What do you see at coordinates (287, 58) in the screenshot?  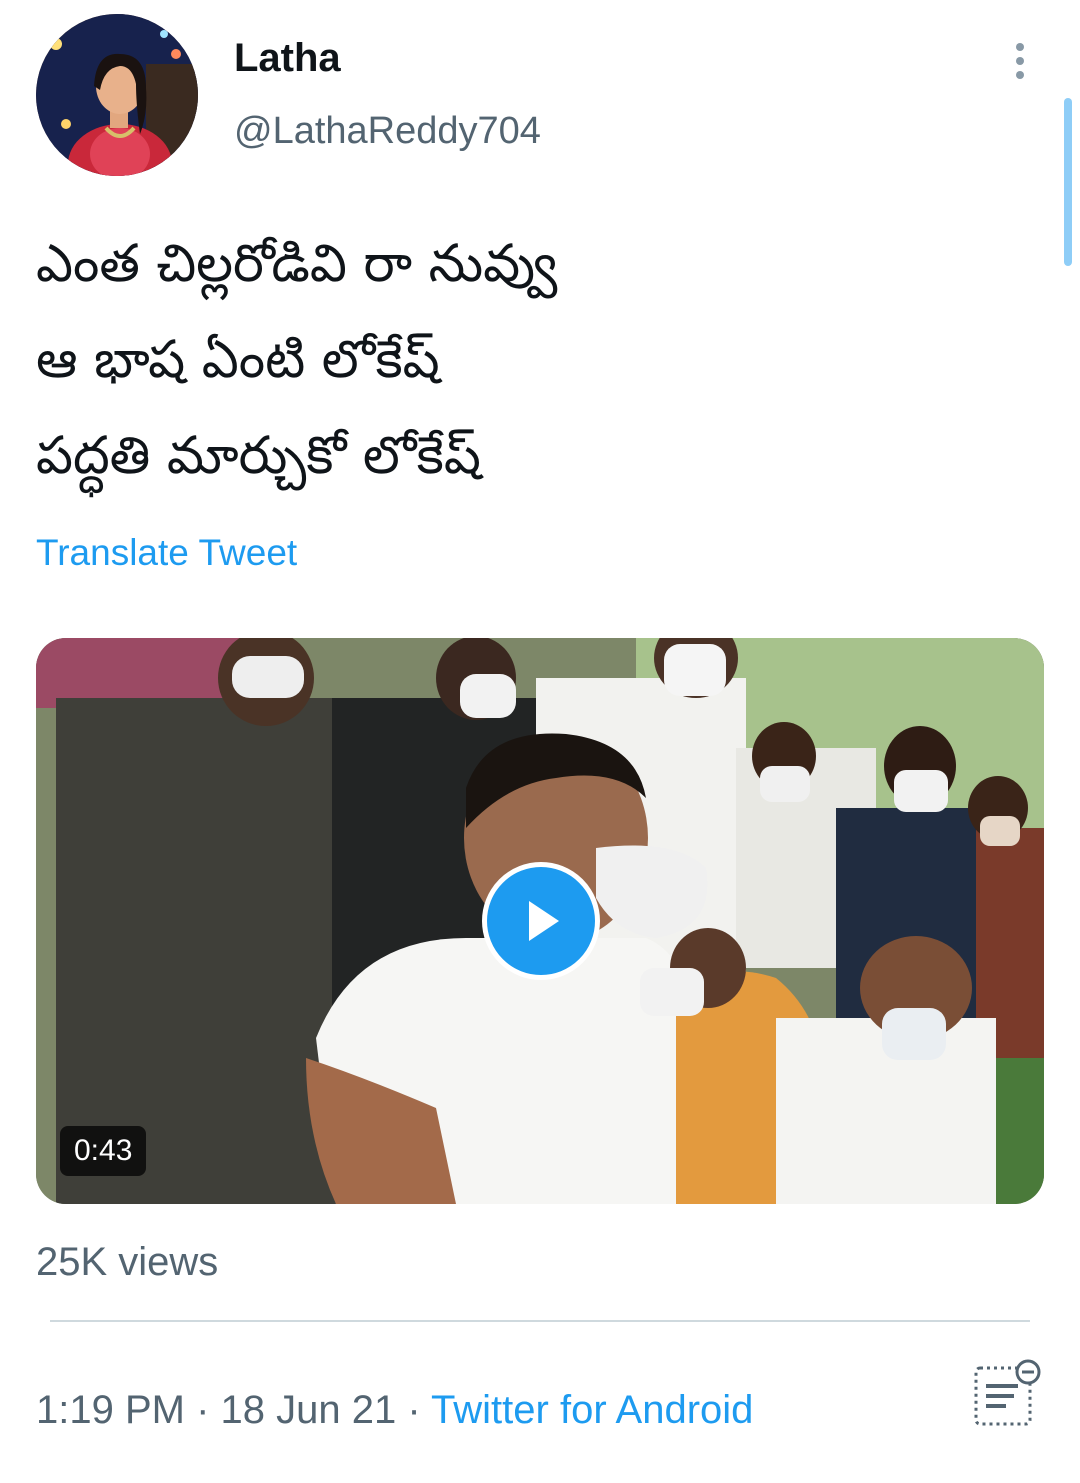 I see `display-name: Latha` at bounding box center [287, 58].